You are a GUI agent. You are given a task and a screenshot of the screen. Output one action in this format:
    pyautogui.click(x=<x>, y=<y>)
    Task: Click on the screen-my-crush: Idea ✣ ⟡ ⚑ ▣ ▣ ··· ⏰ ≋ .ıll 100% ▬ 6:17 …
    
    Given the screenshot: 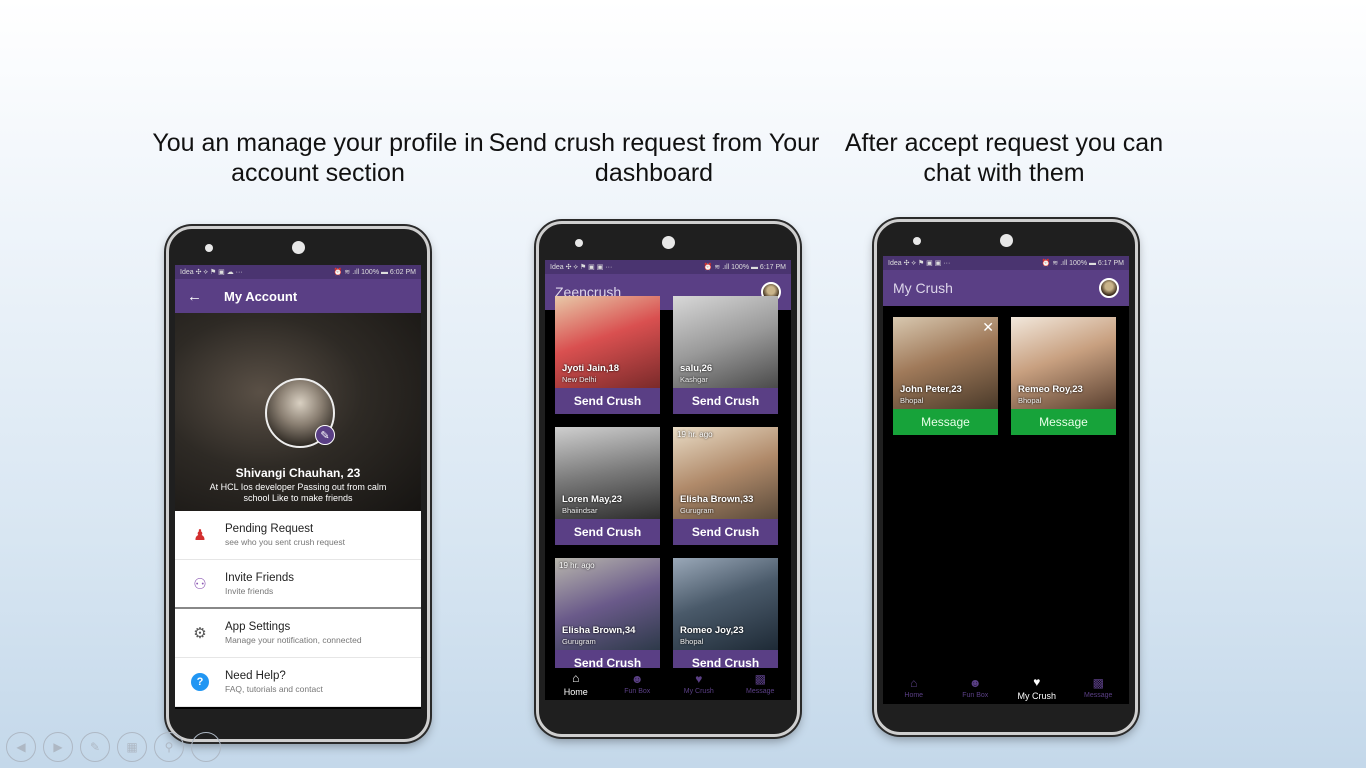 What is the action you would take?
    pyautogui.click(x=1006, y=480)
    